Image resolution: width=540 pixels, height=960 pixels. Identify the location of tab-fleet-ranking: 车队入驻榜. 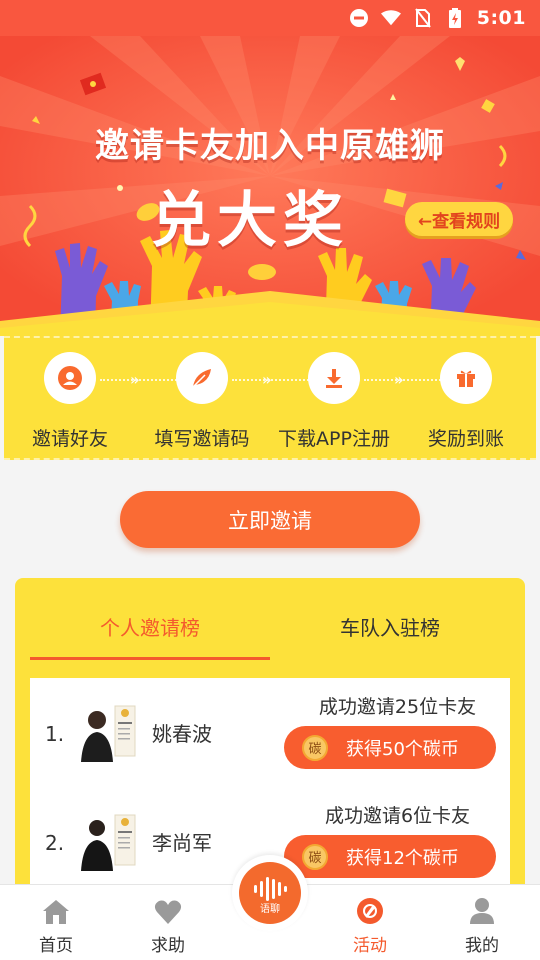
(390, 626).